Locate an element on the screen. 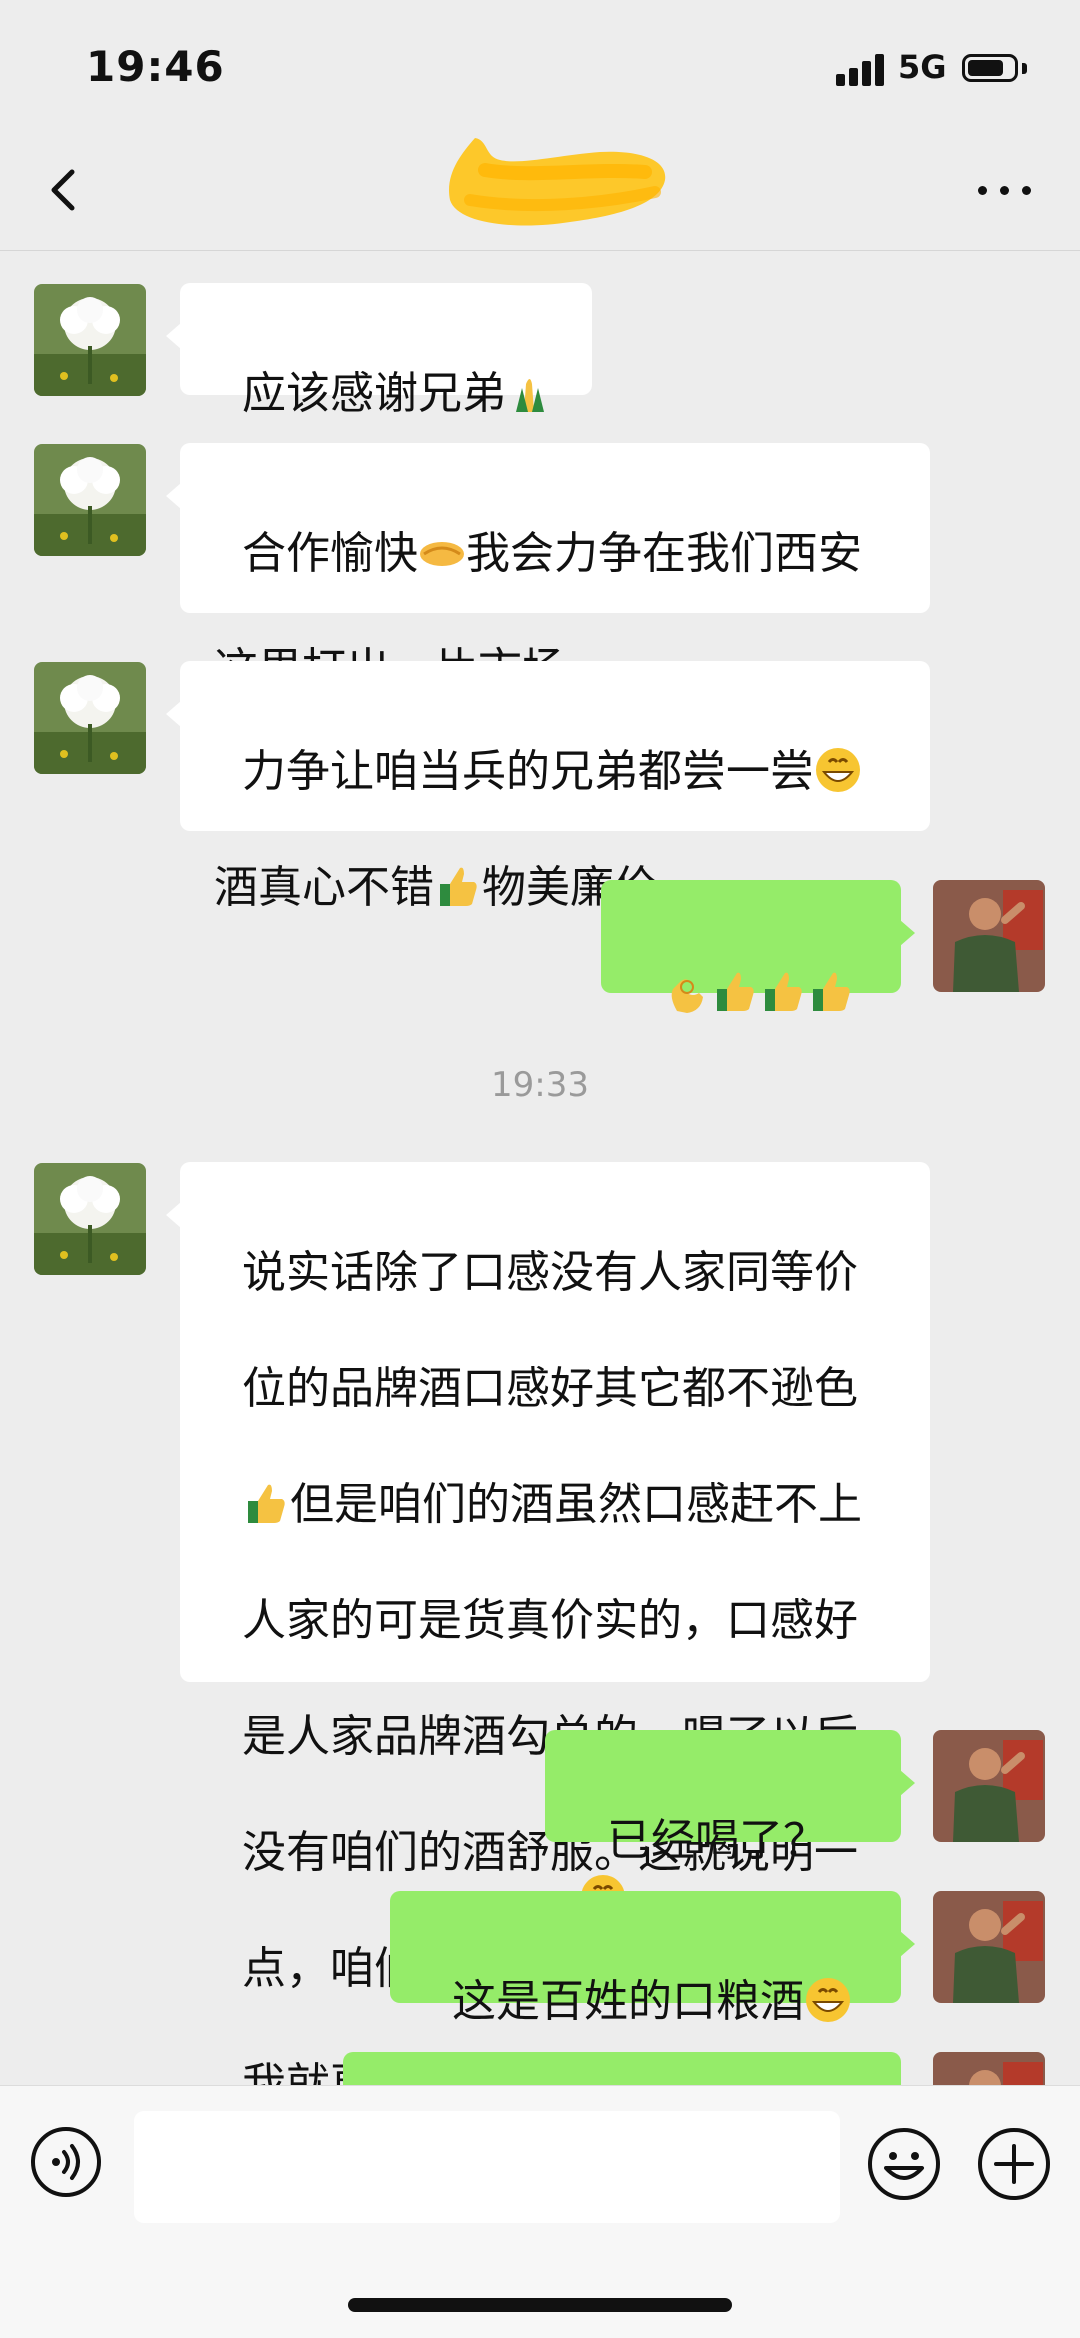 This screenshot has width=1080, height=2338. message-bubble is located at coordinates (758, 946).